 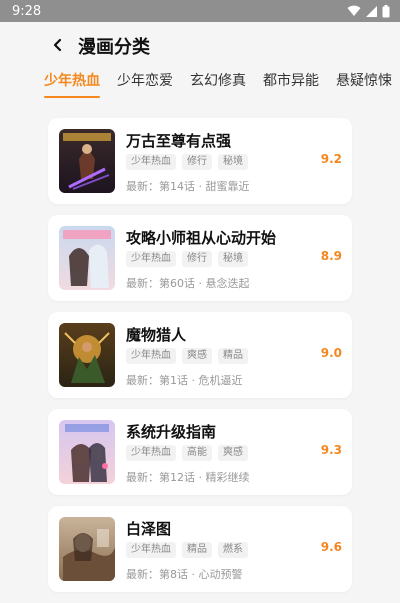 I want to click on comic-tags: 少年热血 爽感 精品, so click(x=187, y=356).